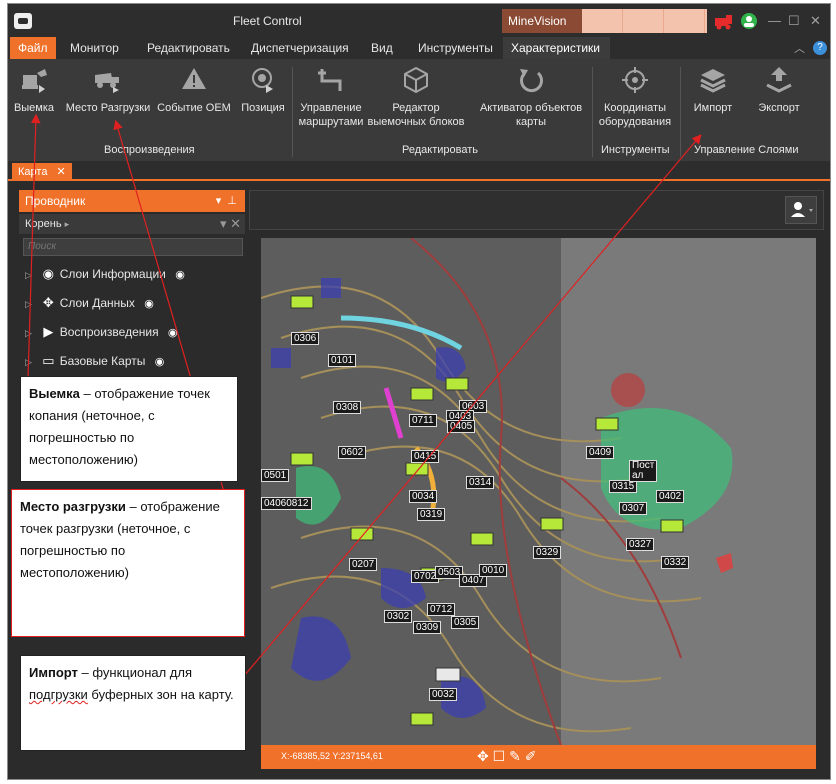  Describe the element at coordinates (73, 506) in the screenshot. I see `callout-term: Место разгрузки` at that location.